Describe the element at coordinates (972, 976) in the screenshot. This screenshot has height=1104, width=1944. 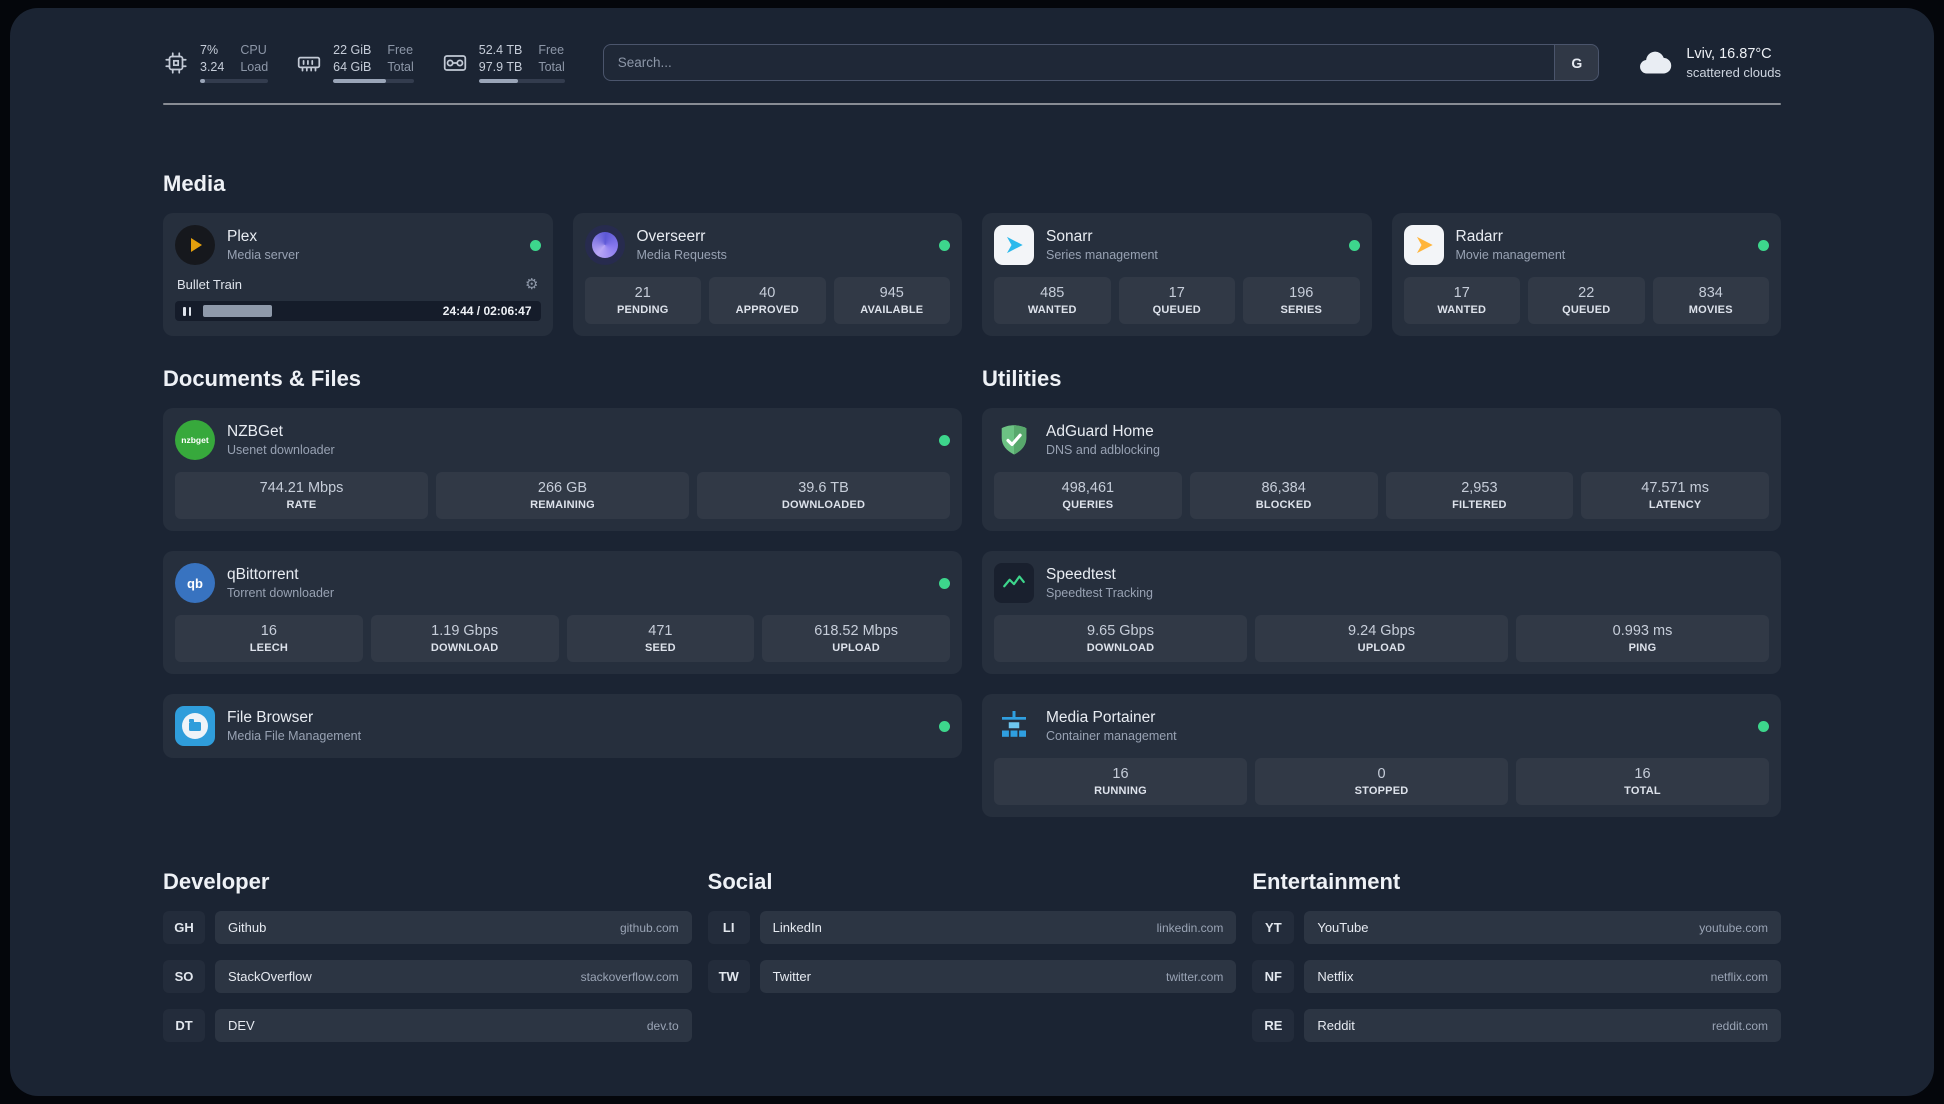
I see `bookmark-twitter: TW Twitter twitter.com` at that location.